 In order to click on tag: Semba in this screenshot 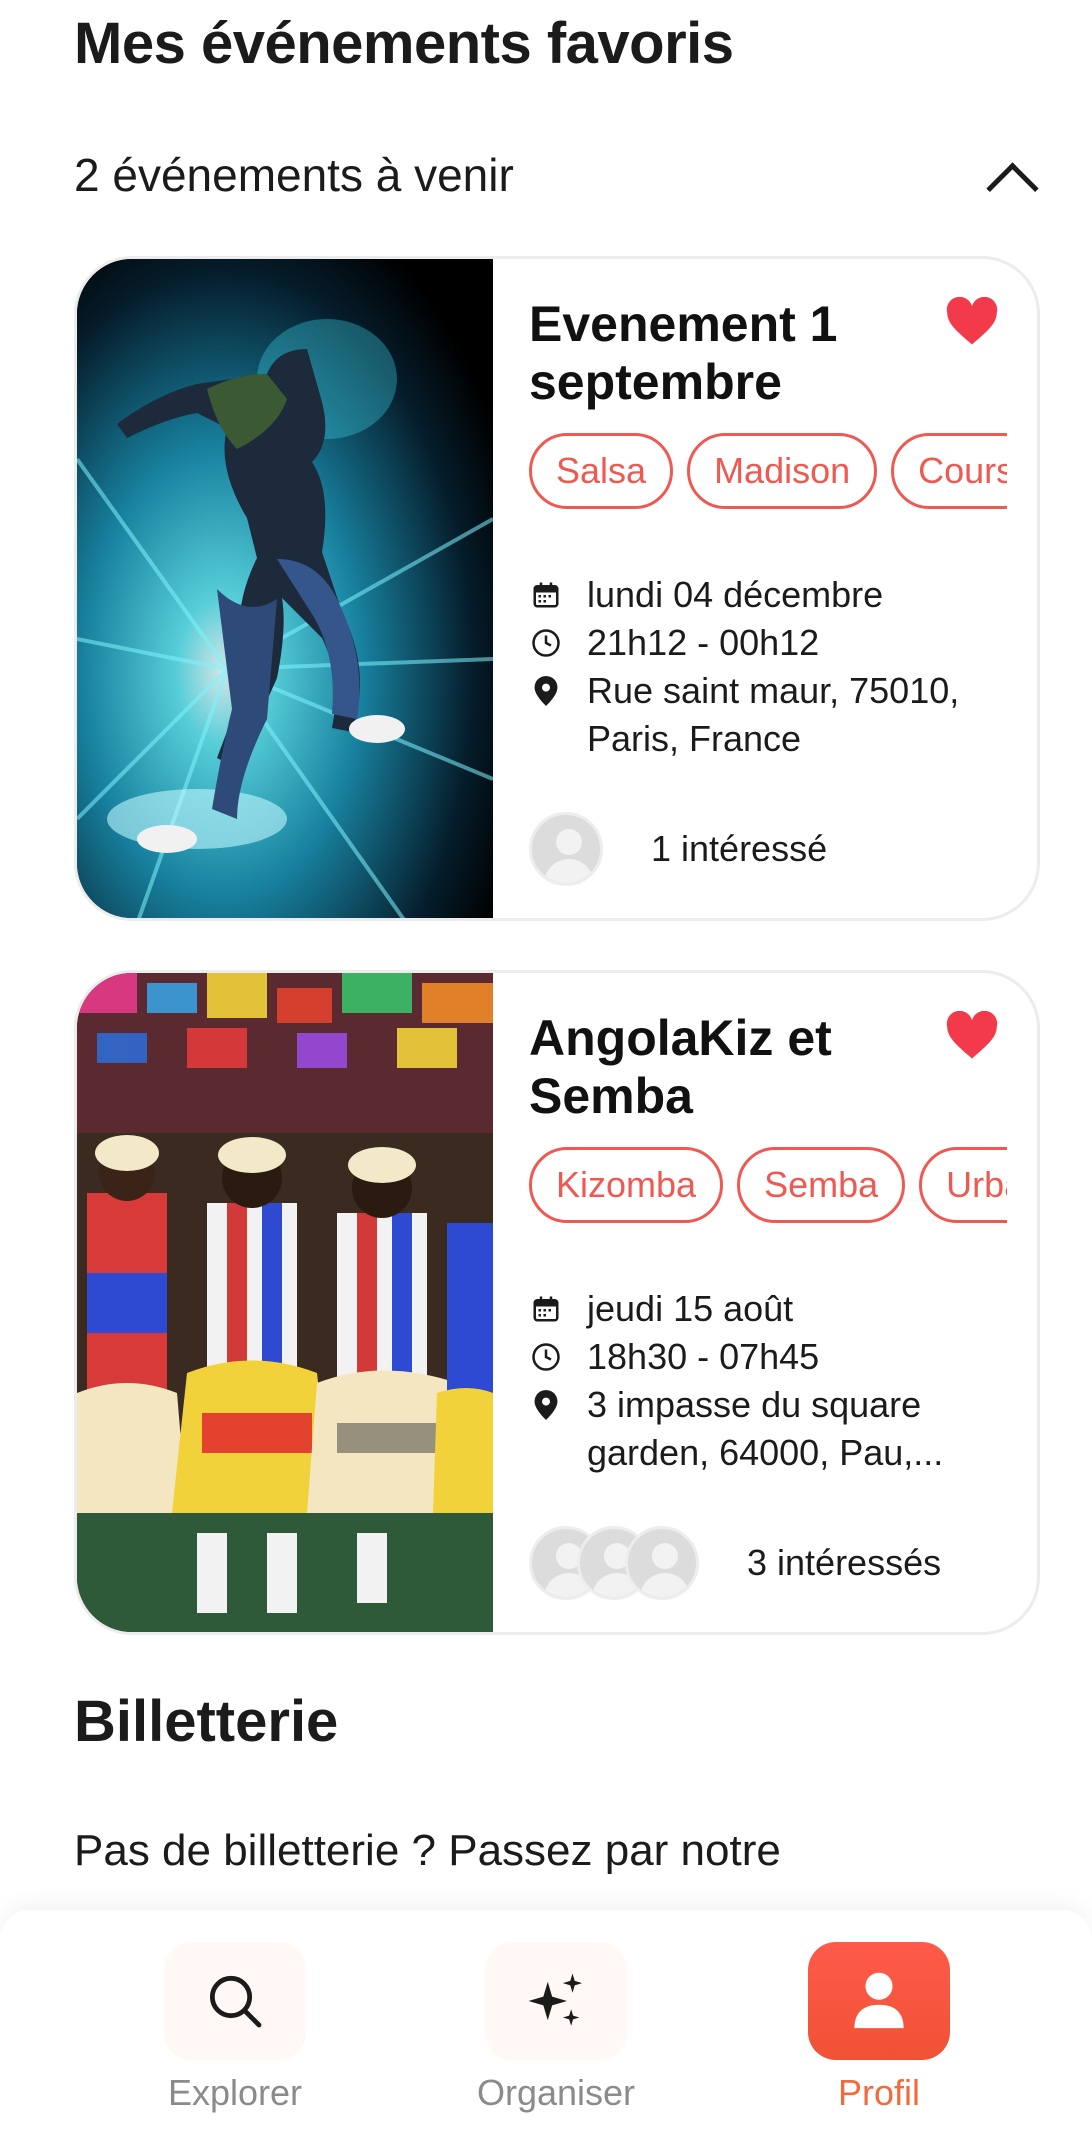, I will do `click(821, 1185)`.